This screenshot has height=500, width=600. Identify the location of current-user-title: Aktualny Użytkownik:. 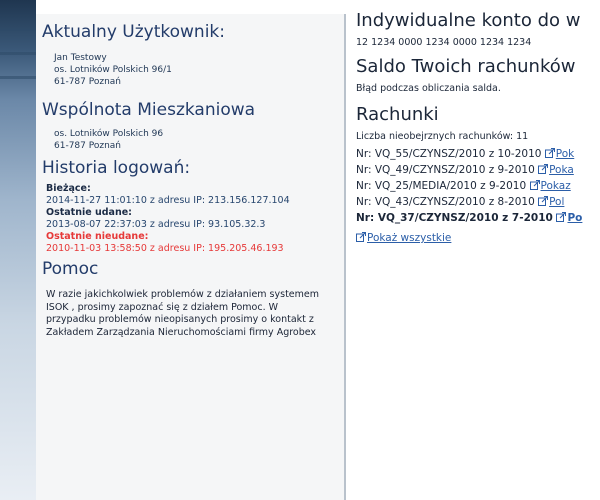
(133, 32).